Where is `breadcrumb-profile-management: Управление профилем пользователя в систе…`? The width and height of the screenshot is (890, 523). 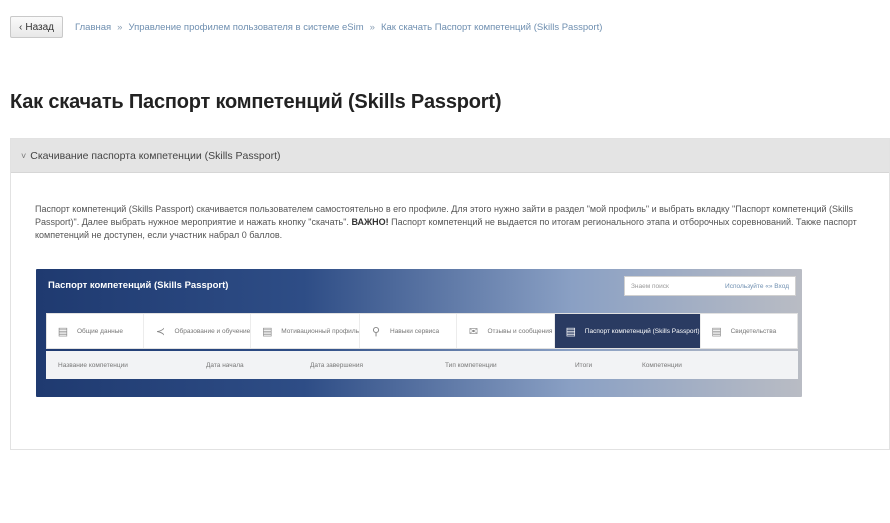
breadcrumb-profile-management: Управление профилем пользователя в систе… is located at coordinates (245, 27).